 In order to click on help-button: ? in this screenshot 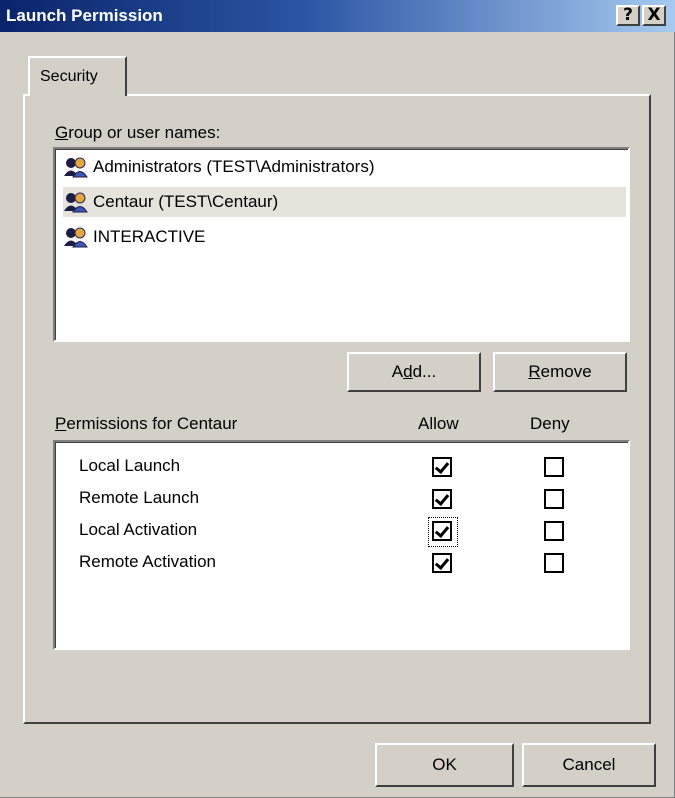, I will do `click(628, 15)`.